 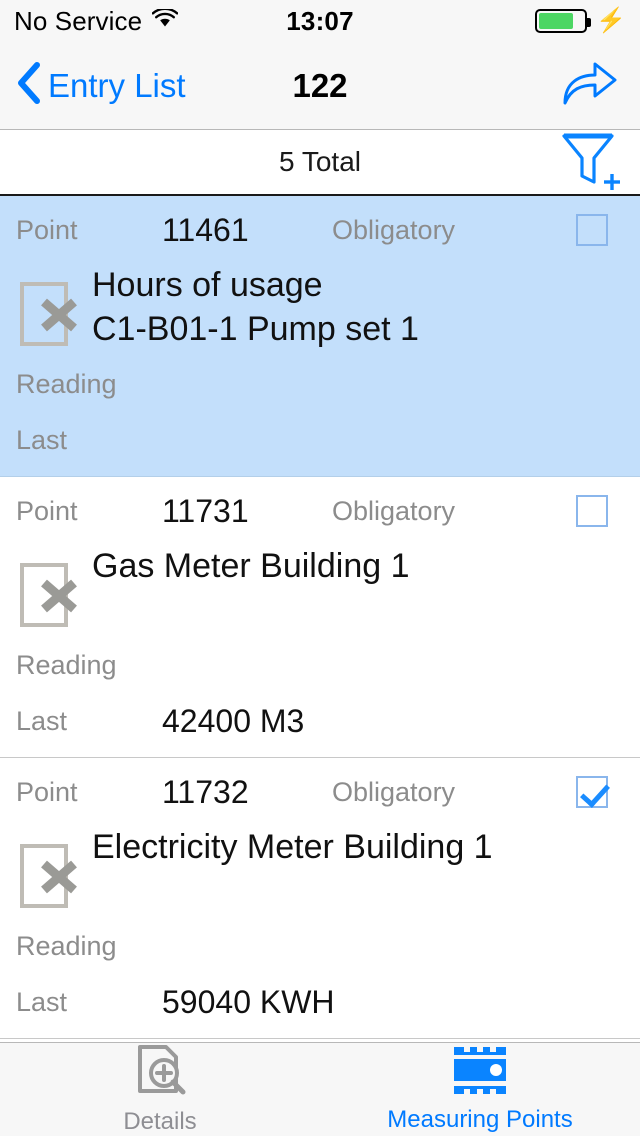 I want to click on row-readings: Reading Last 42400 M3, so click(x=320, y=693).